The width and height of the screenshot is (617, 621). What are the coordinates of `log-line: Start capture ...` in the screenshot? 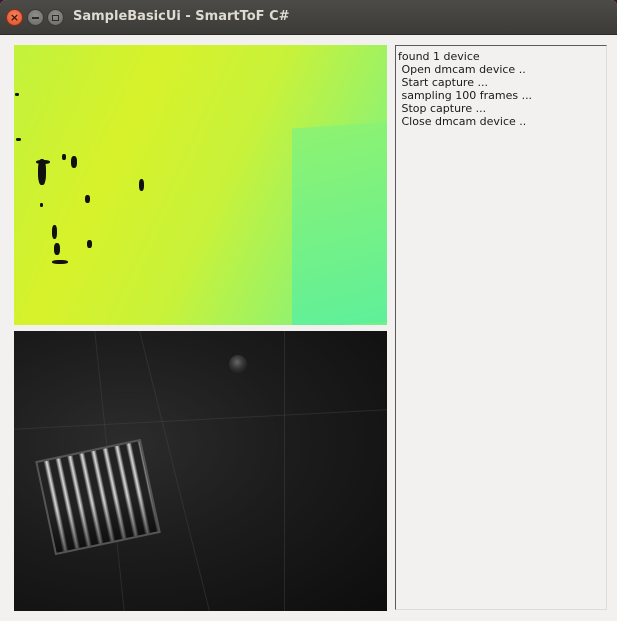 It's located at (443, 82).